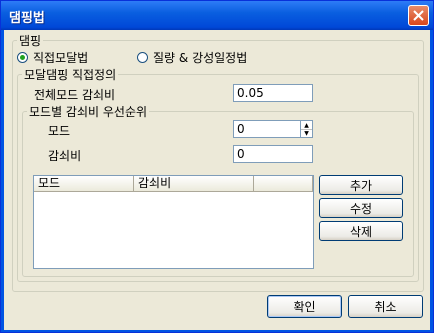 The width and height of the screenshot is (434, 333). I want to click on mode-spinner: ▲ ▼, so click(306, 129).